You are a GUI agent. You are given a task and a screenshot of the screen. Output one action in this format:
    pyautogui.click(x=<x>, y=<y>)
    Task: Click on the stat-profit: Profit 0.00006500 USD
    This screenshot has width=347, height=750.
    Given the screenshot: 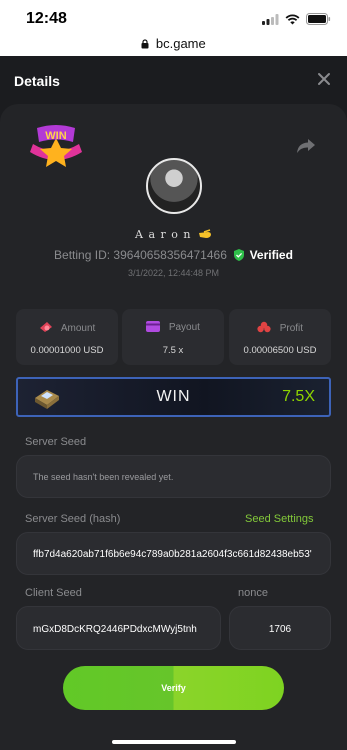 What is the action you would take?
    pyautogui.click(x=280, y=337)
    